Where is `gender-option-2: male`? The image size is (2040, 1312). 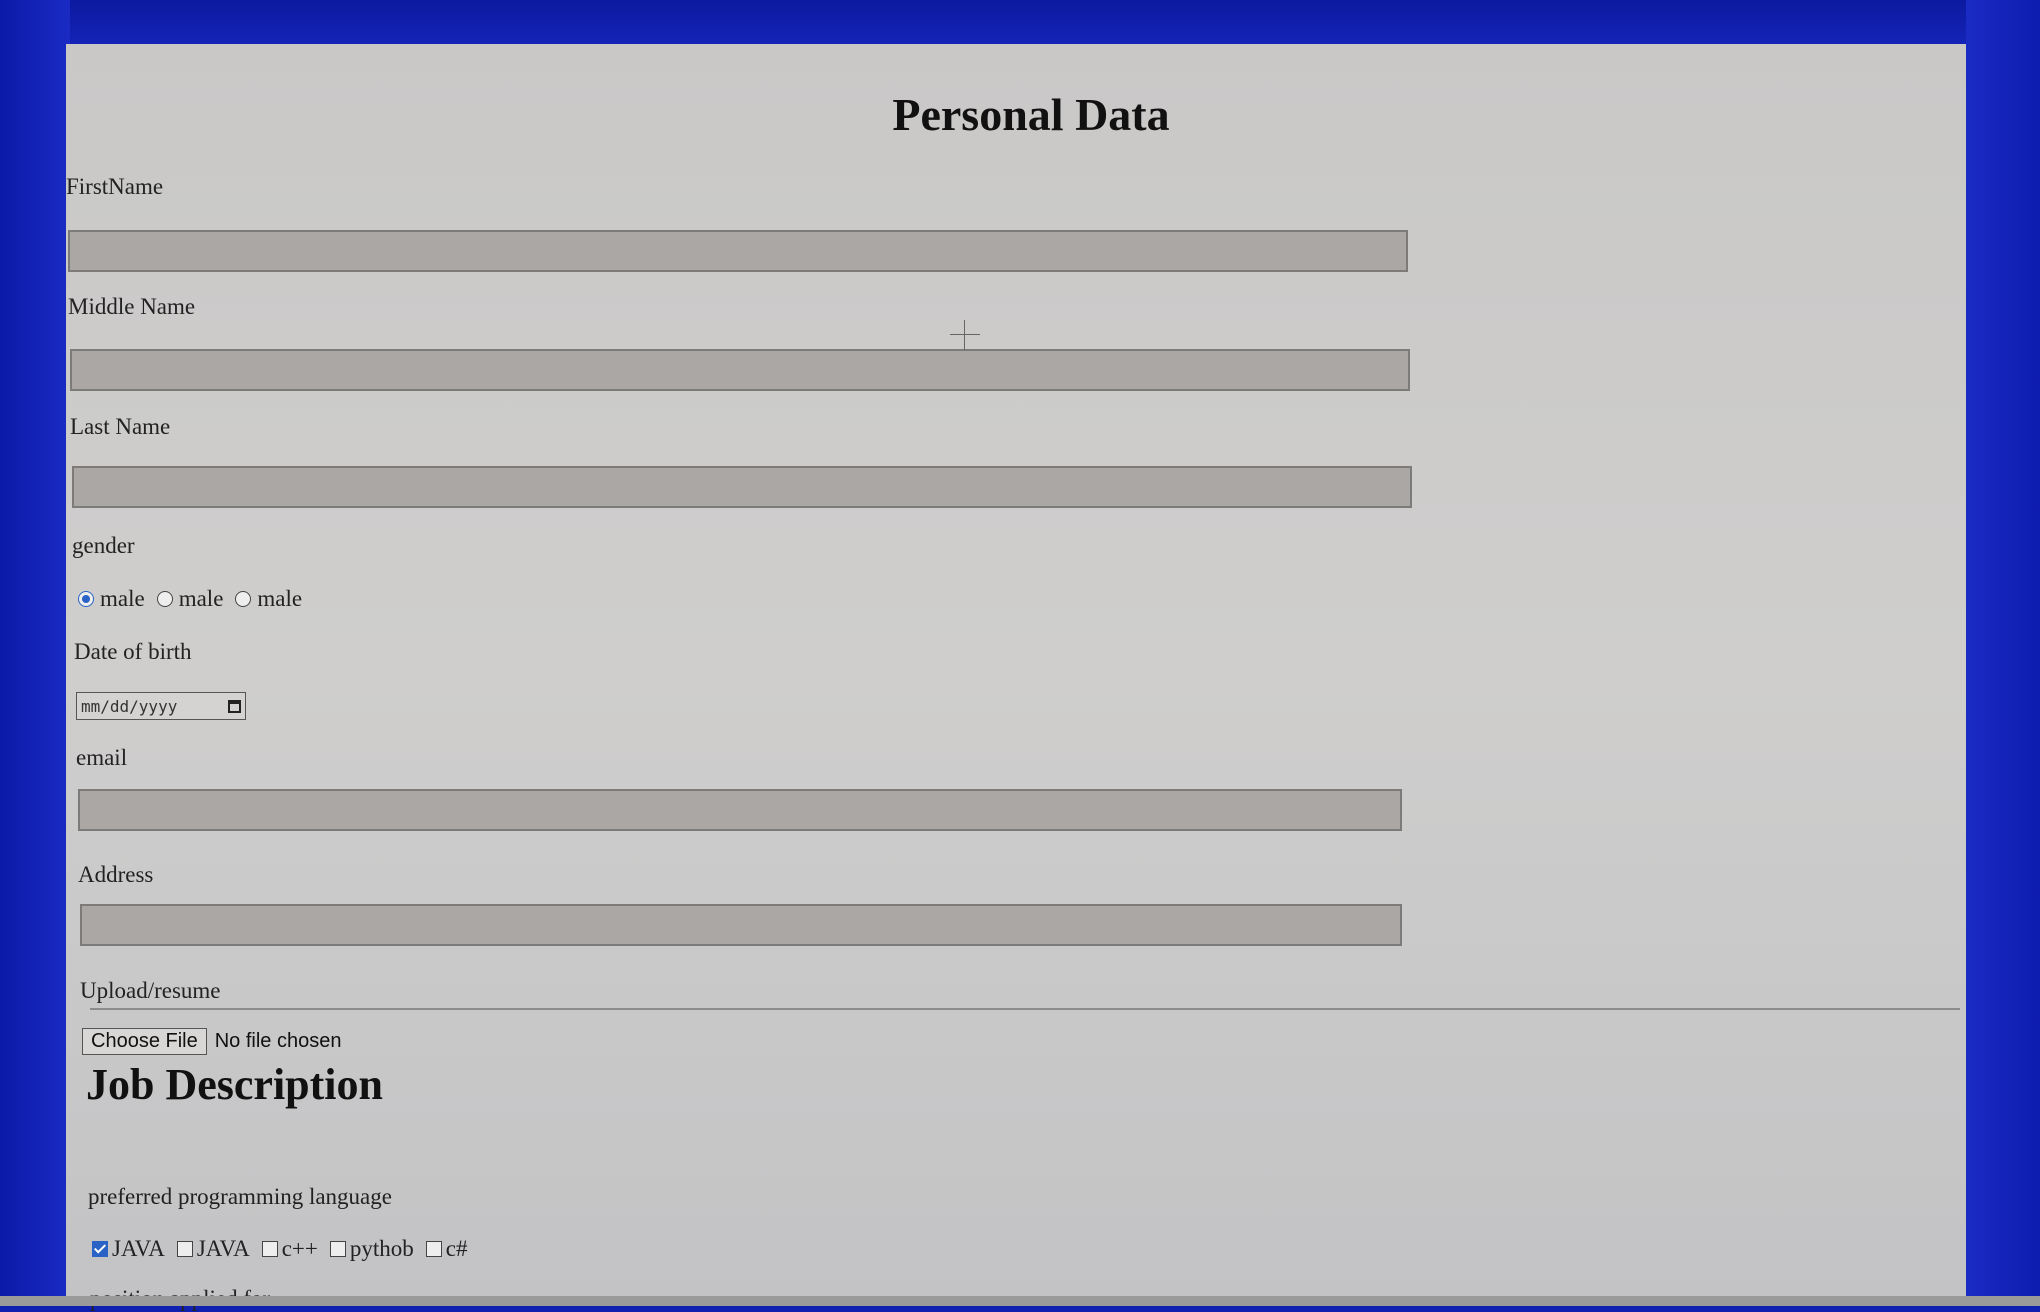
gender-option-2: male is located at coordinates (189, 599).